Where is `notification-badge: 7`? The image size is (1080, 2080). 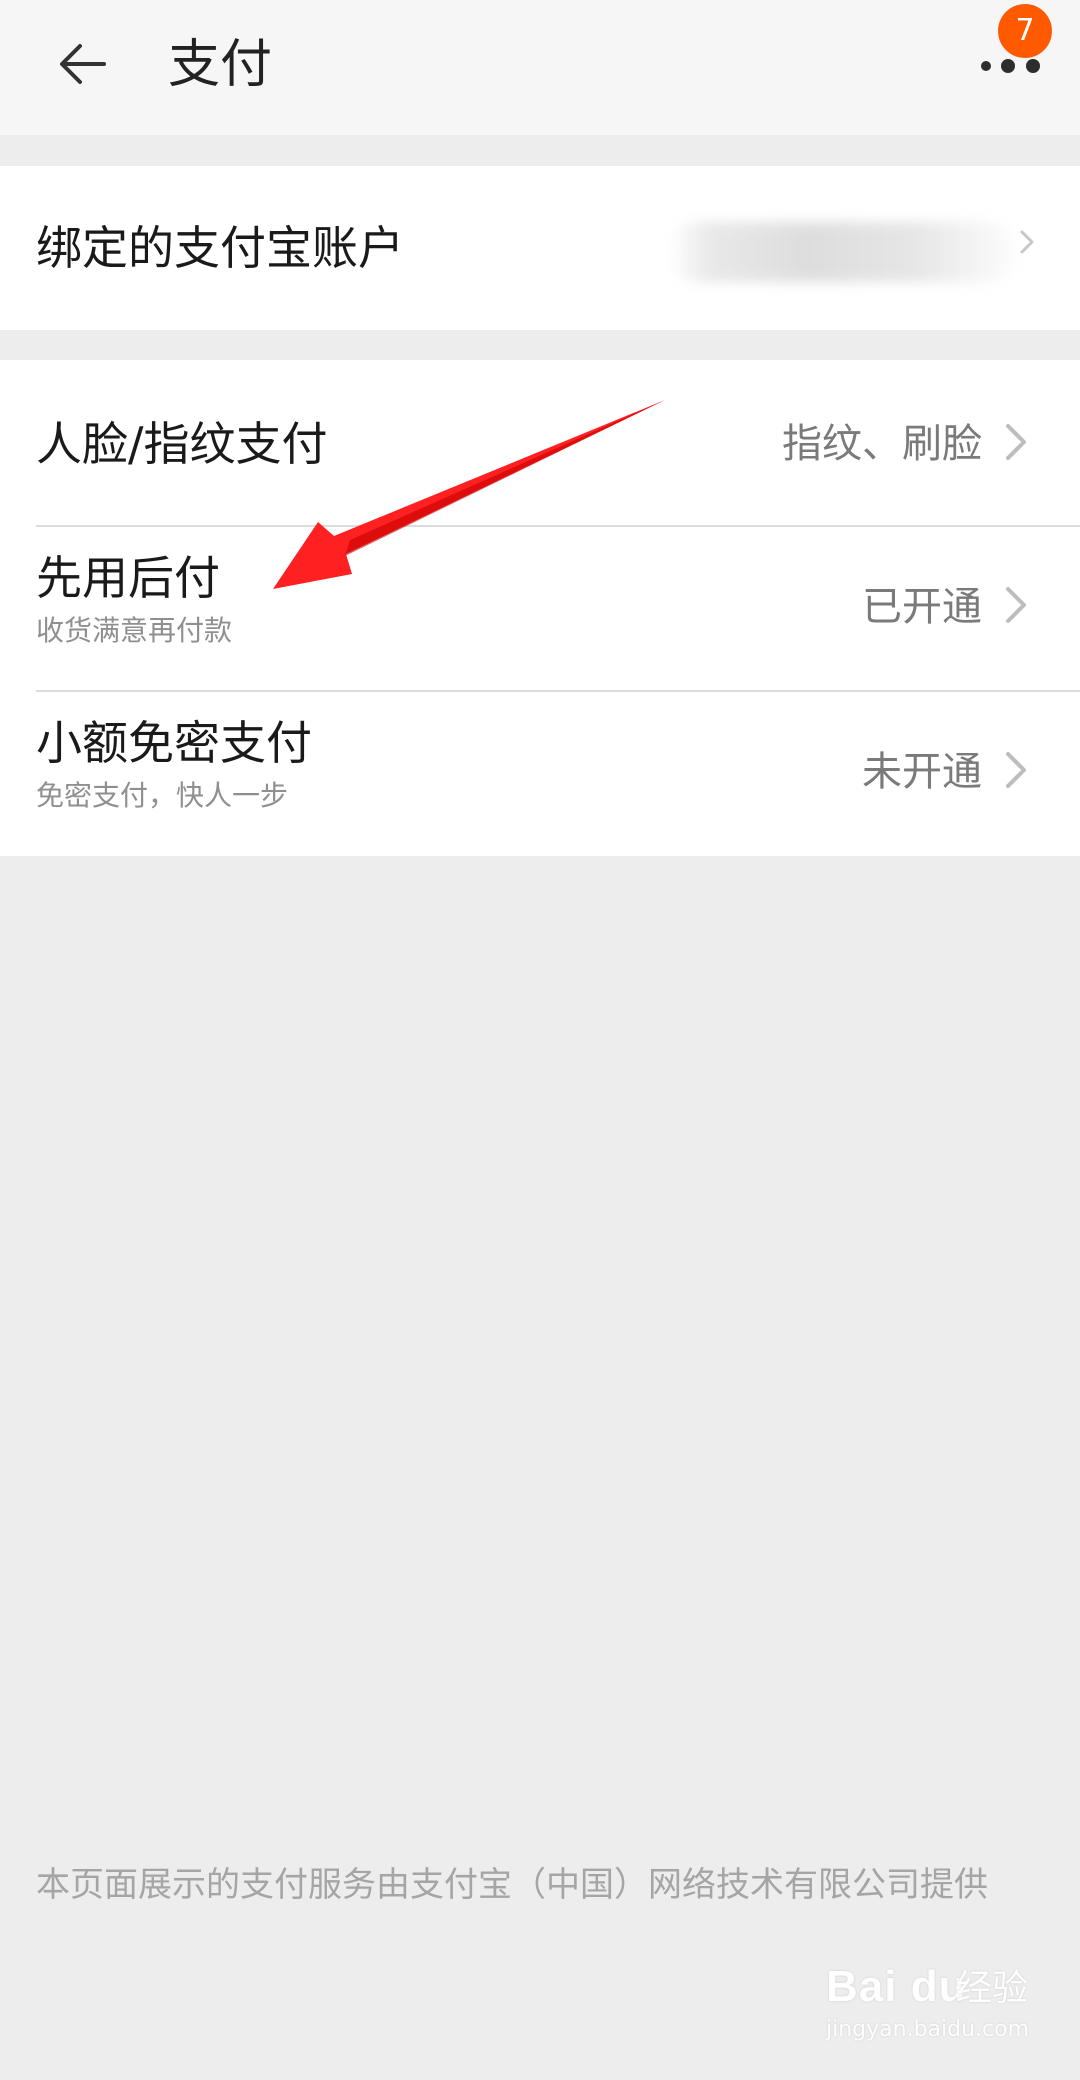
notification-badge: 7 is located at coordinates (1025, 31).